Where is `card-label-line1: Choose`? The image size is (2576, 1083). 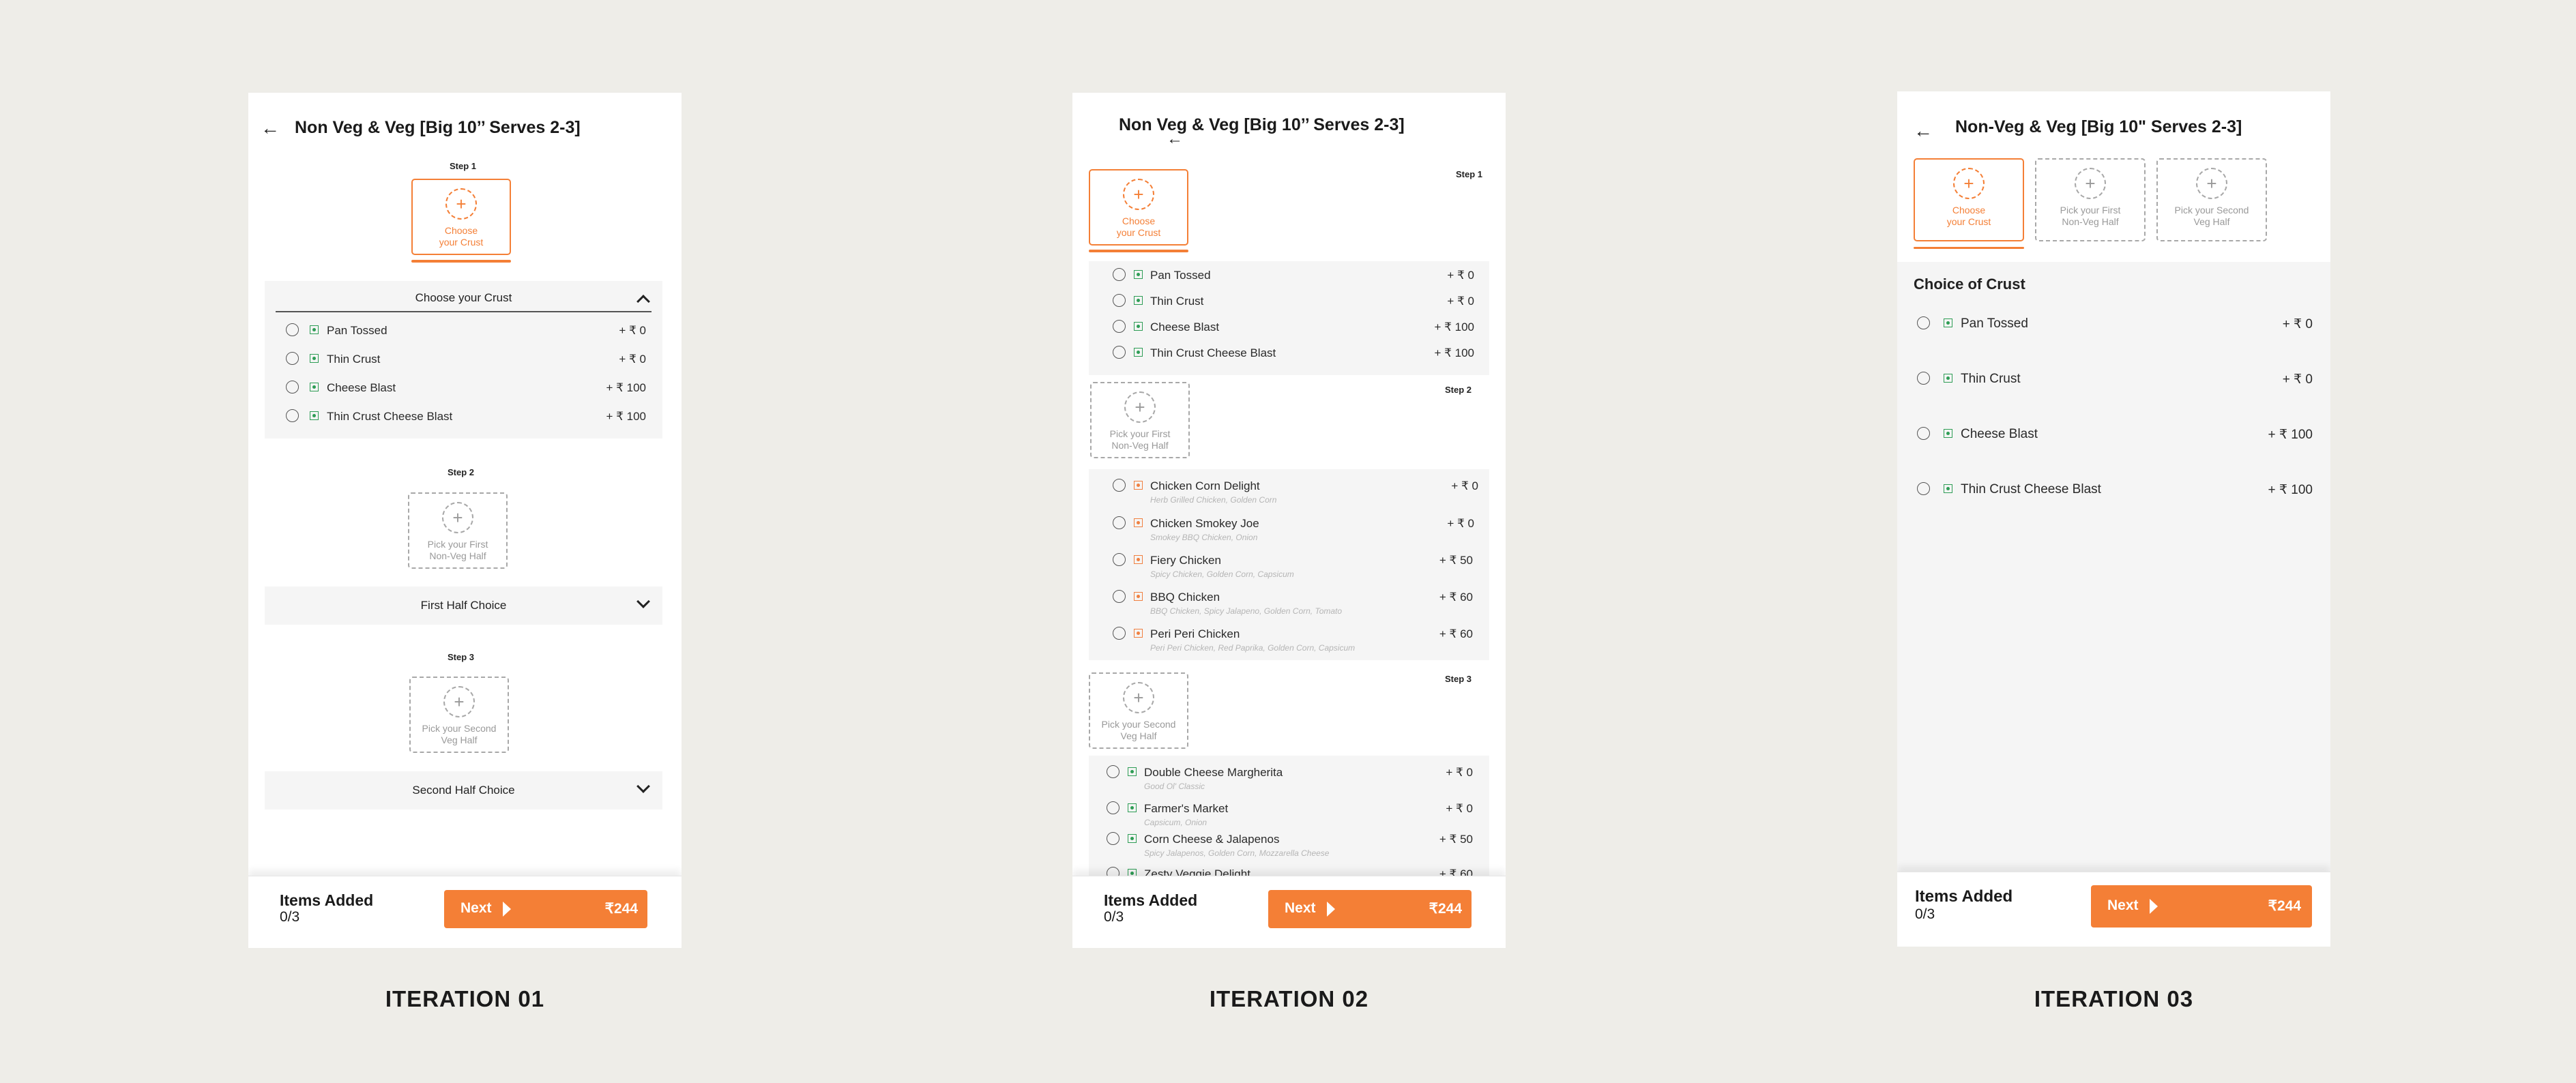 card-label-line1: Choose is located at coordinates (461, 230).